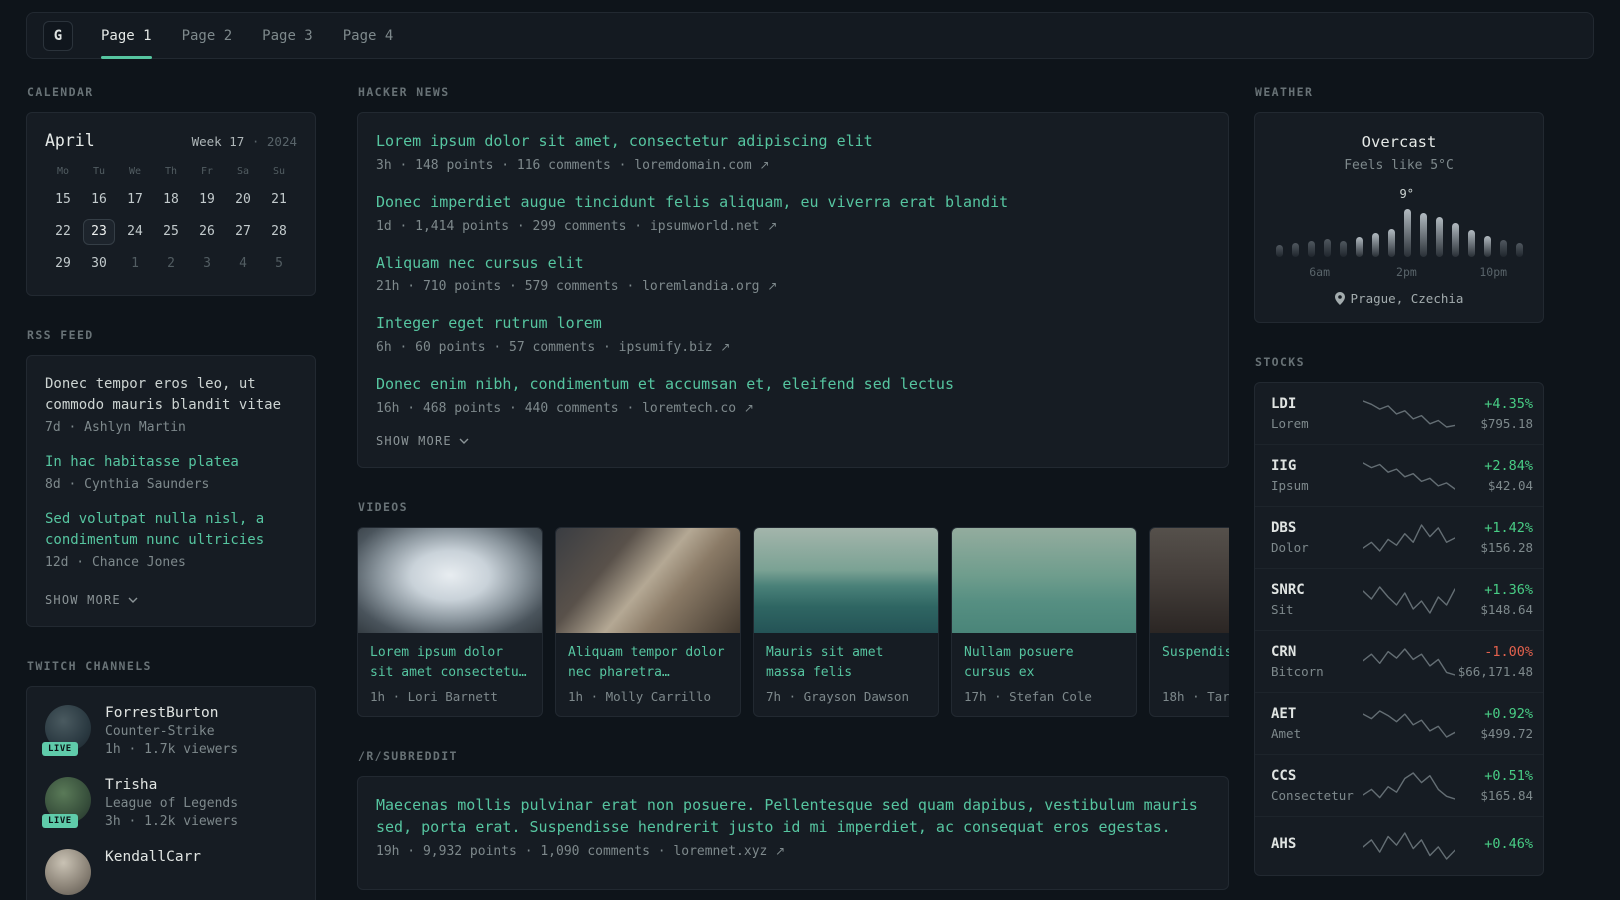  I want to click on stock-row: LDI Lorem +4.35% $795.18, so click(1399, 413).